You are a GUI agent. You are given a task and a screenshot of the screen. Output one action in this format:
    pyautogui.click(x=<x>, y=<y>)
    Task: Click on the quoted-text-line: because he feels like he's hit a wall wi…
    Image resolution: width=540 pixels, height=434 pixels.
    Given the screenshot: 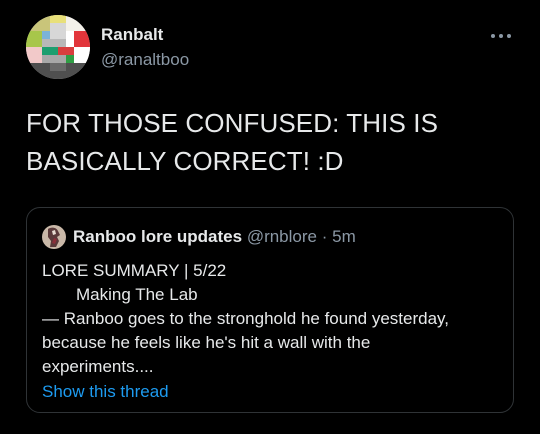 What is the action you would take?
    pyautogui.click(x=206, y=342)
    